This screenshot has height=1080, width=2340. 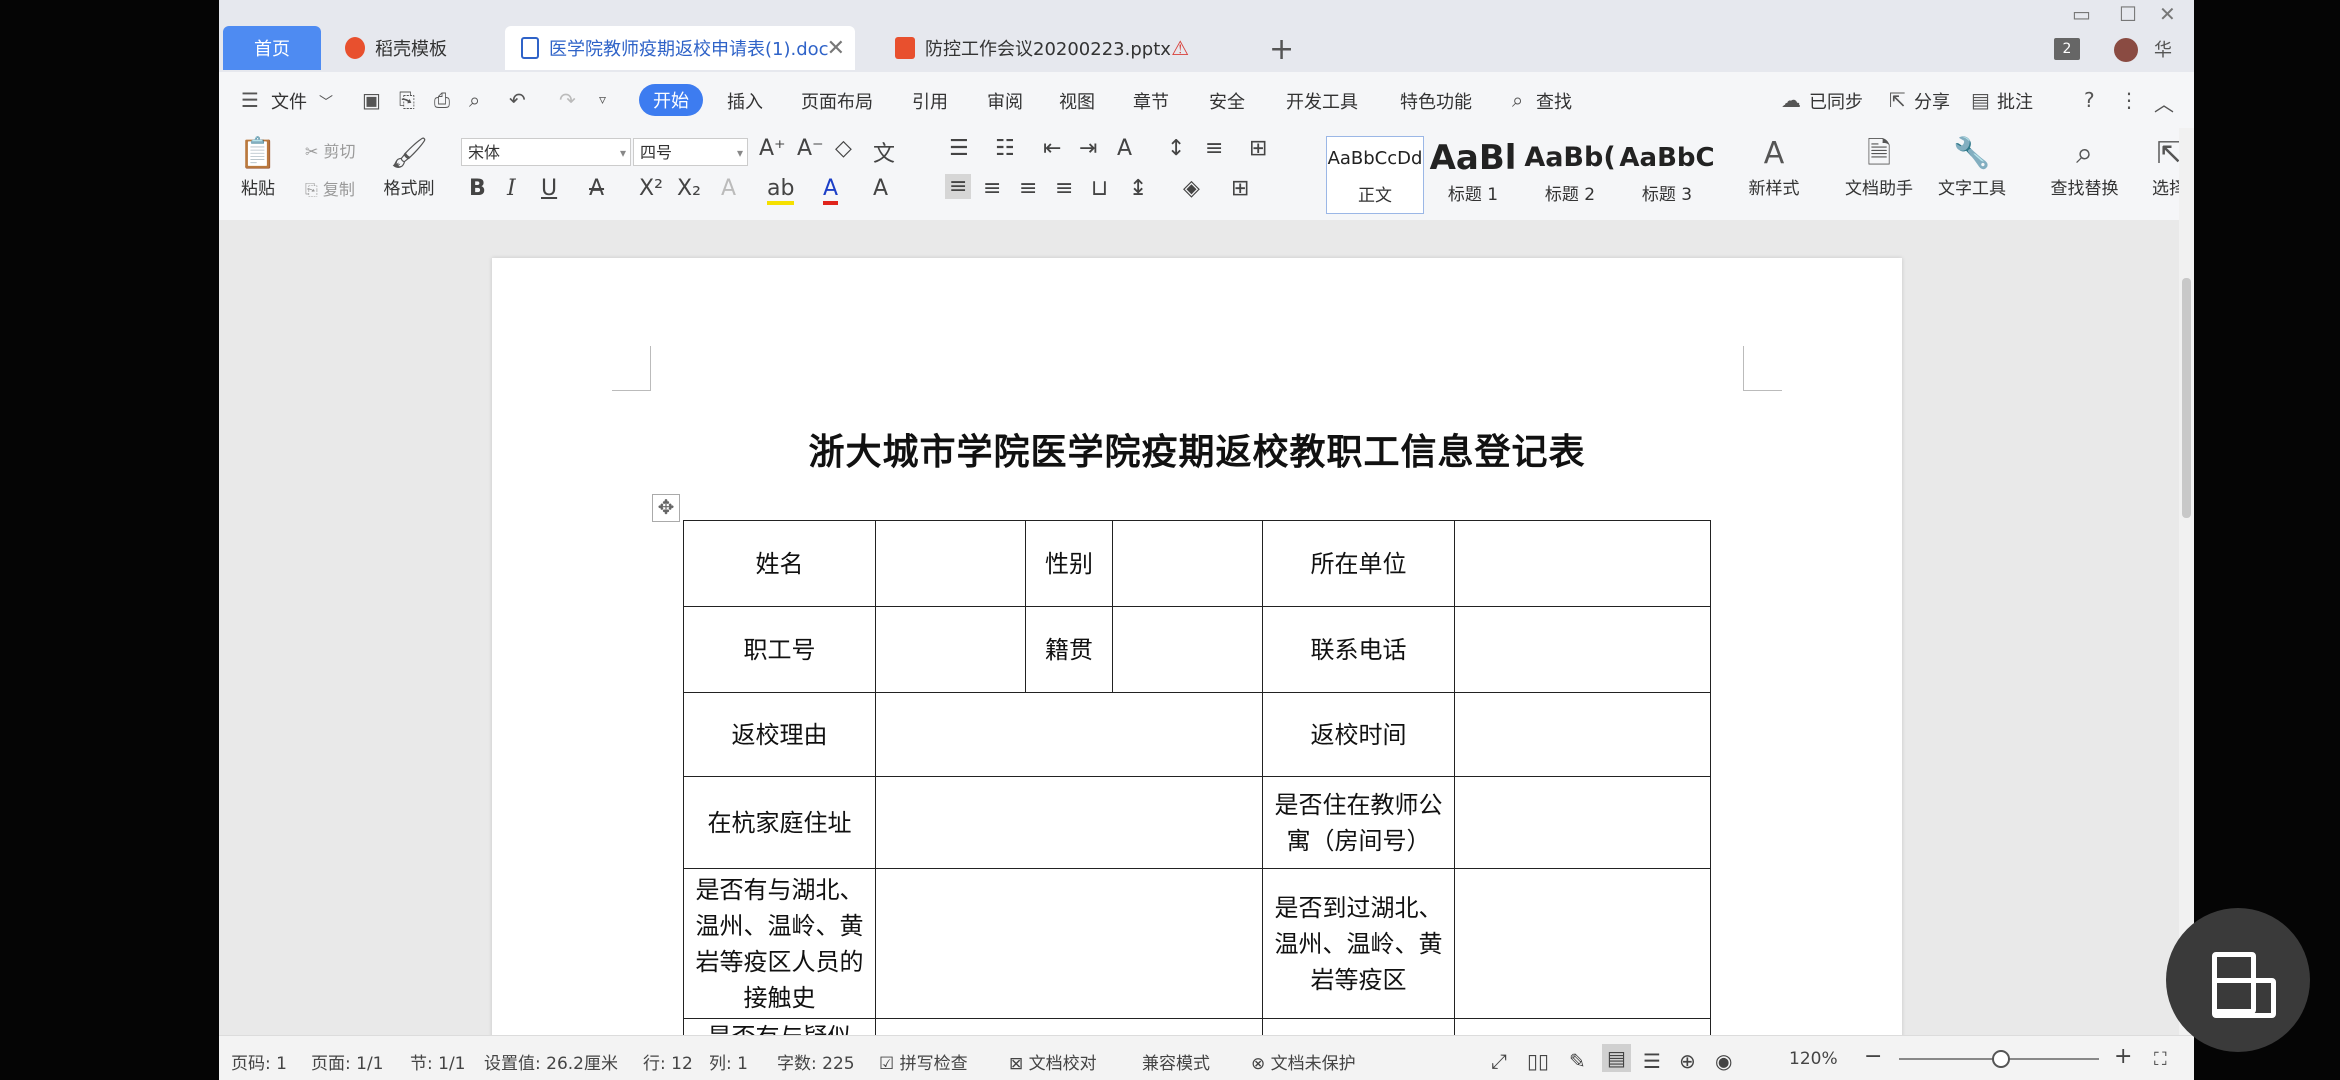 I want to click on italic-button: I, so click(x=511, y=188).